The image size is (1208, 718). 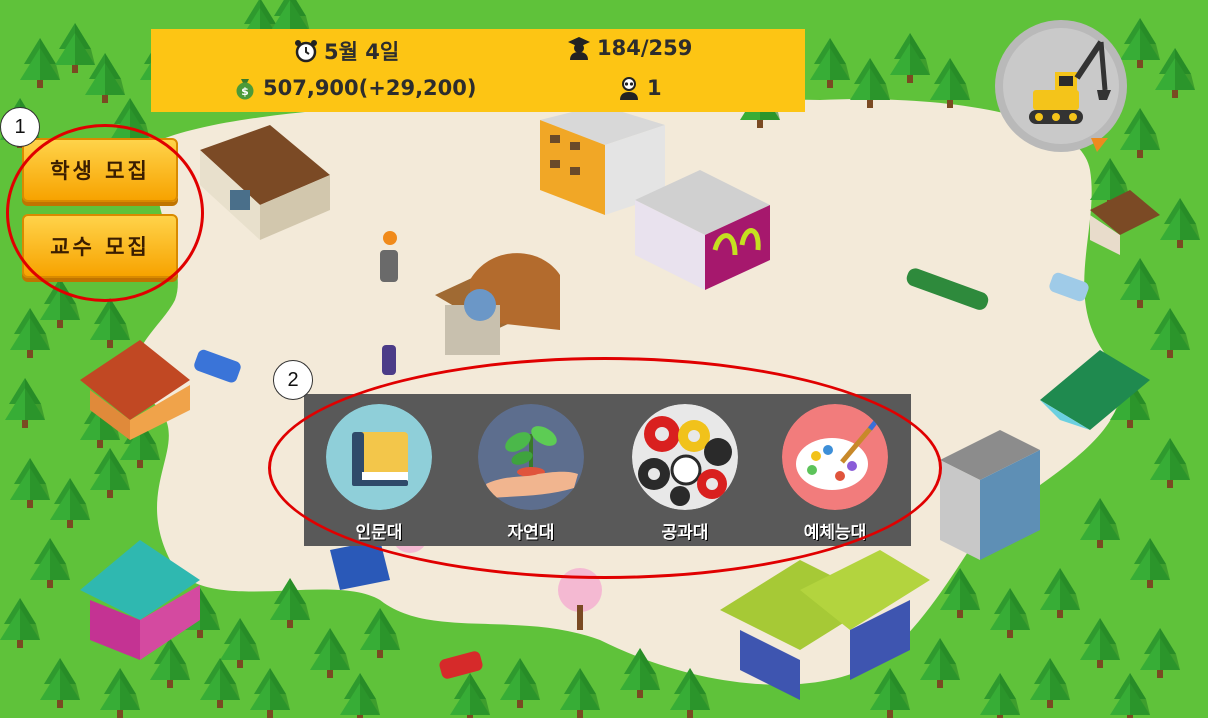 I want to click on student-character, so click(x=389, y=360).